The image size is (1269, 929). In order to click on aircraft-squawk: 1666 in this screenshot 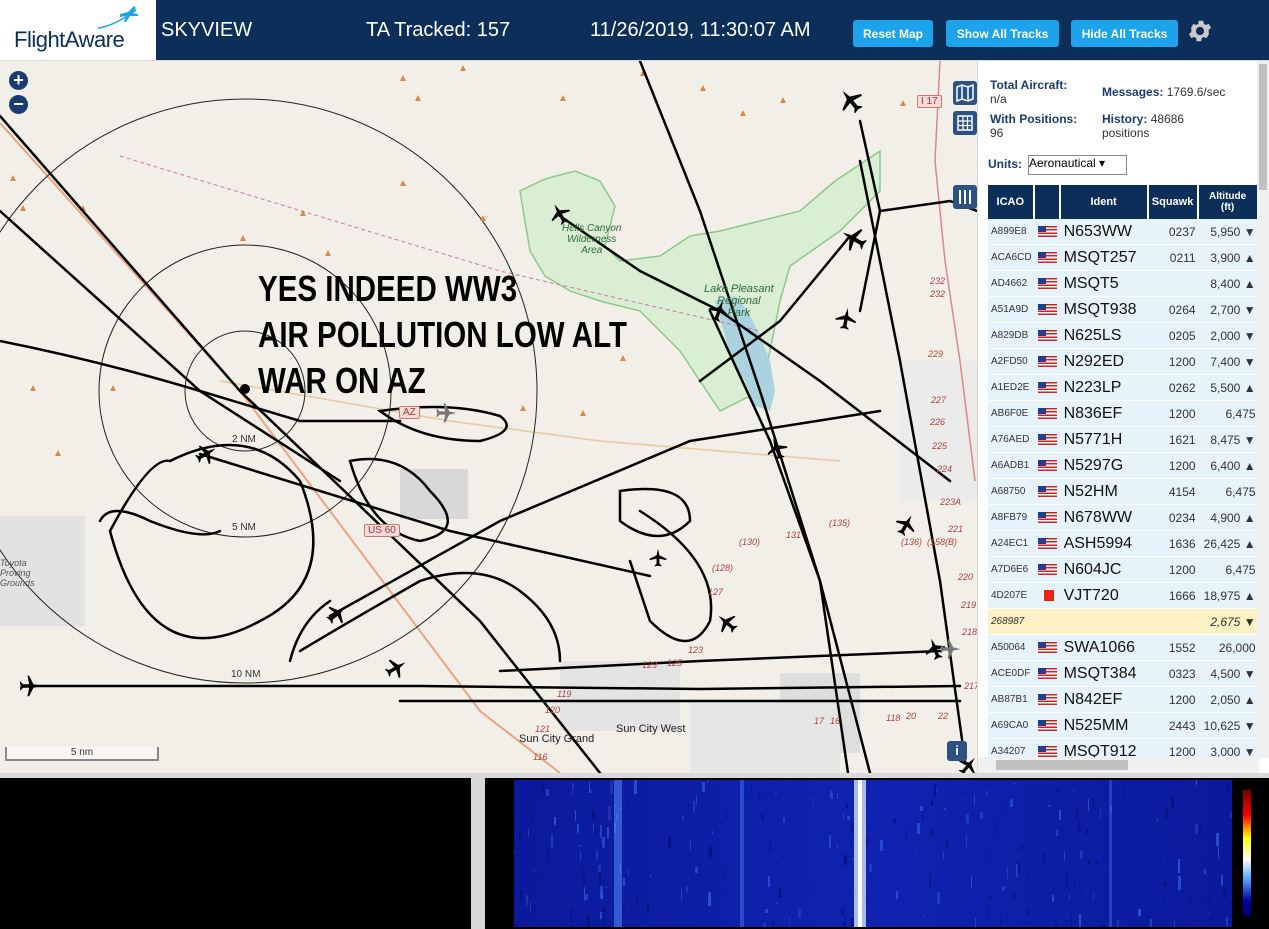, I will do `click(1173, 596)`.